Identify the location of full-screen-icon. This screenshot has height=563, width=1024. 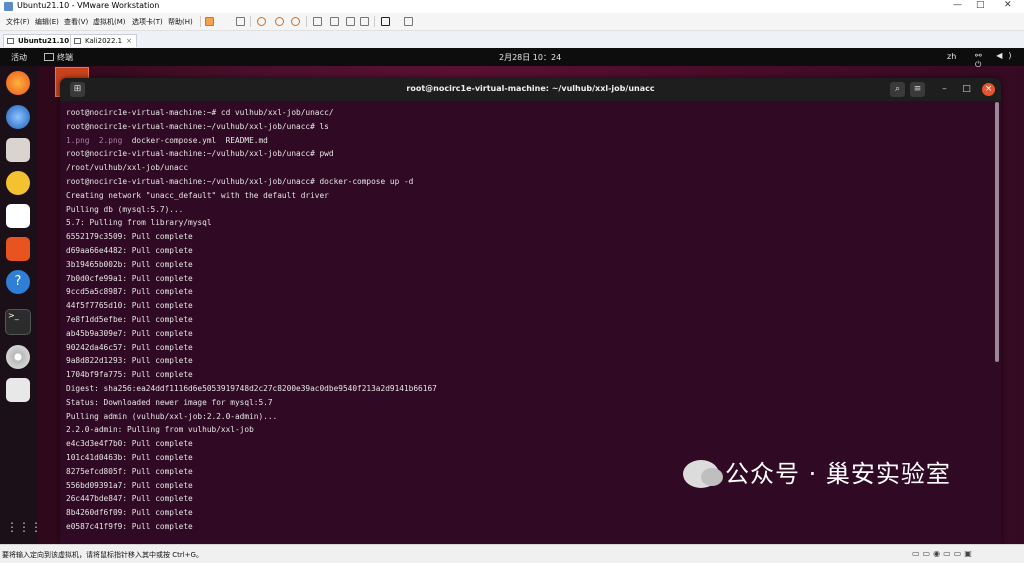
(350, 21).